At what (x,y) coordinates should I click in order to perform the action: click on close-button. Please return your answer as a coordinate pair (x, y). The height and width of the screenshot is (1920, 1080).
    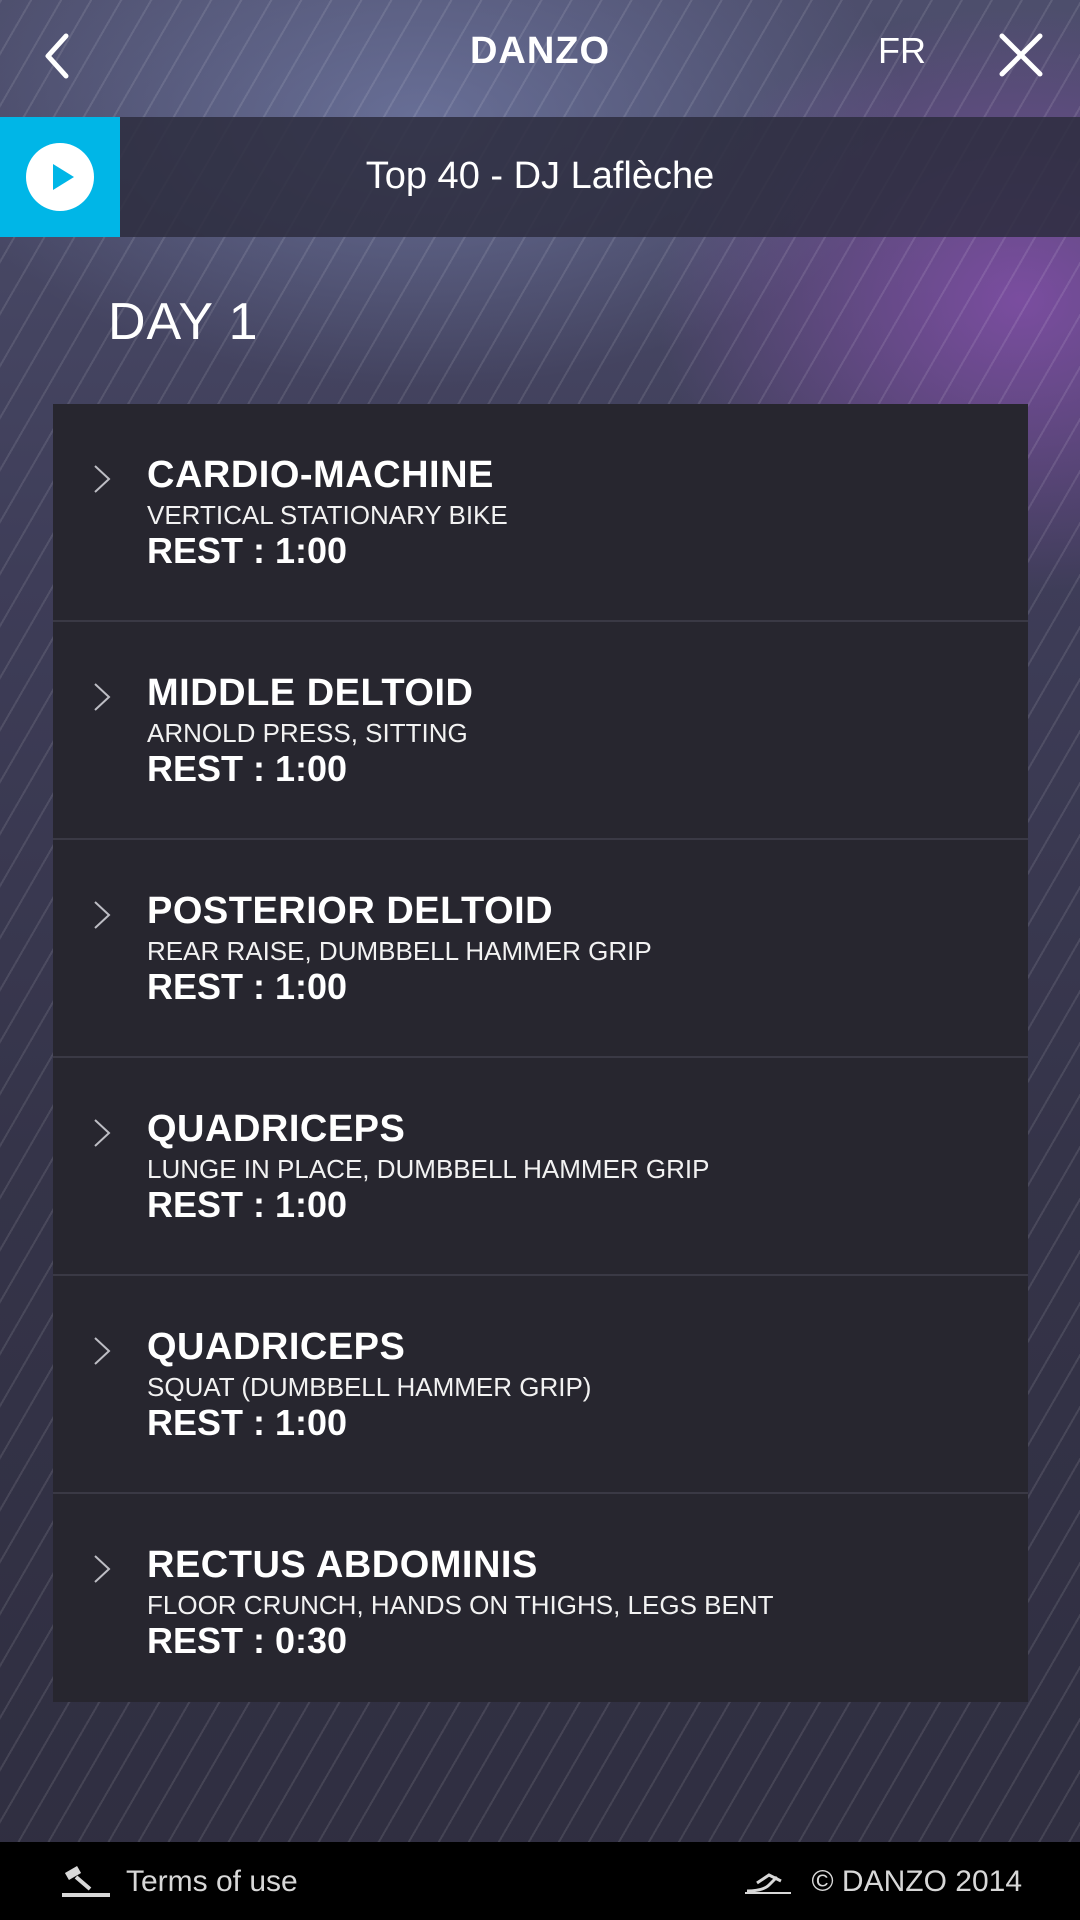
    Looking at the image, I should click on (1021, 55).